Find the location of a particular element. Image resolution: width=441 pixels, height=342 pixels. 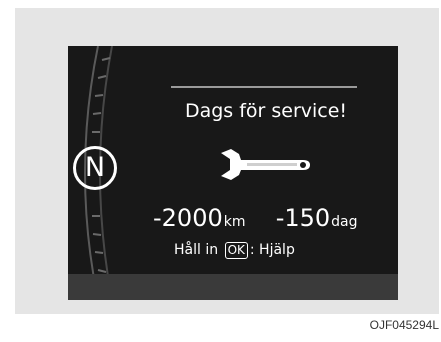

days-unit: dag is located at coordinates (344, 222).